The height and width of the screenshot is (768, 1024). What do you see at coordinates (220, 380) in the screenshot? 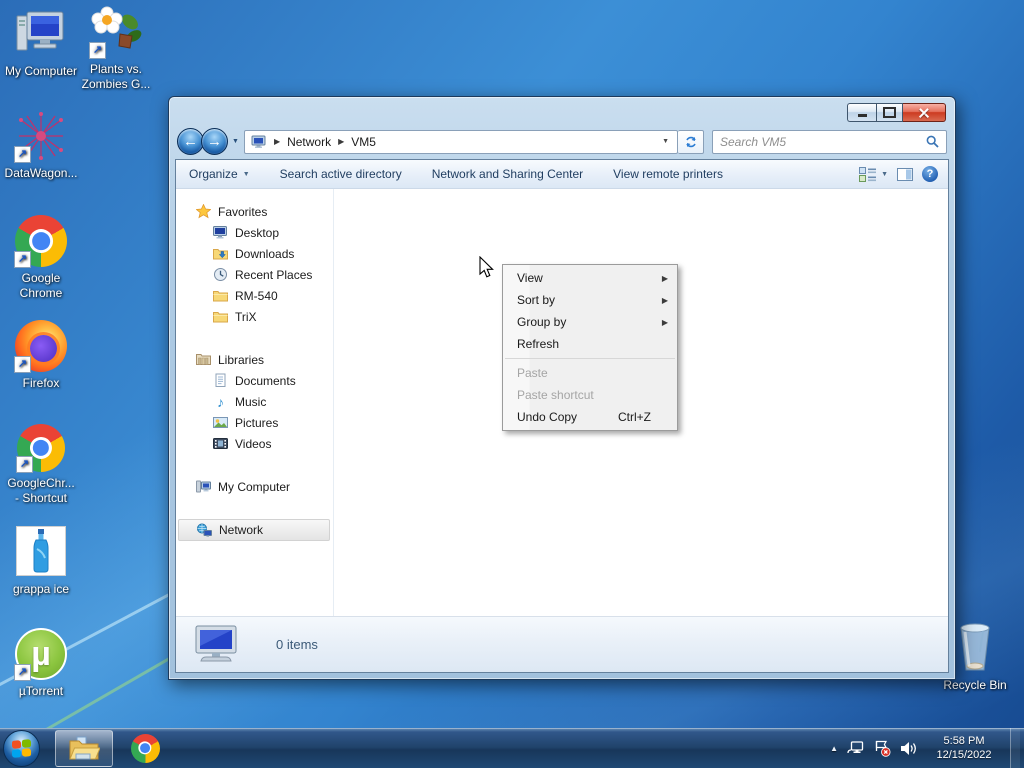
I see `document-icon` at bounding box center [220, 380].